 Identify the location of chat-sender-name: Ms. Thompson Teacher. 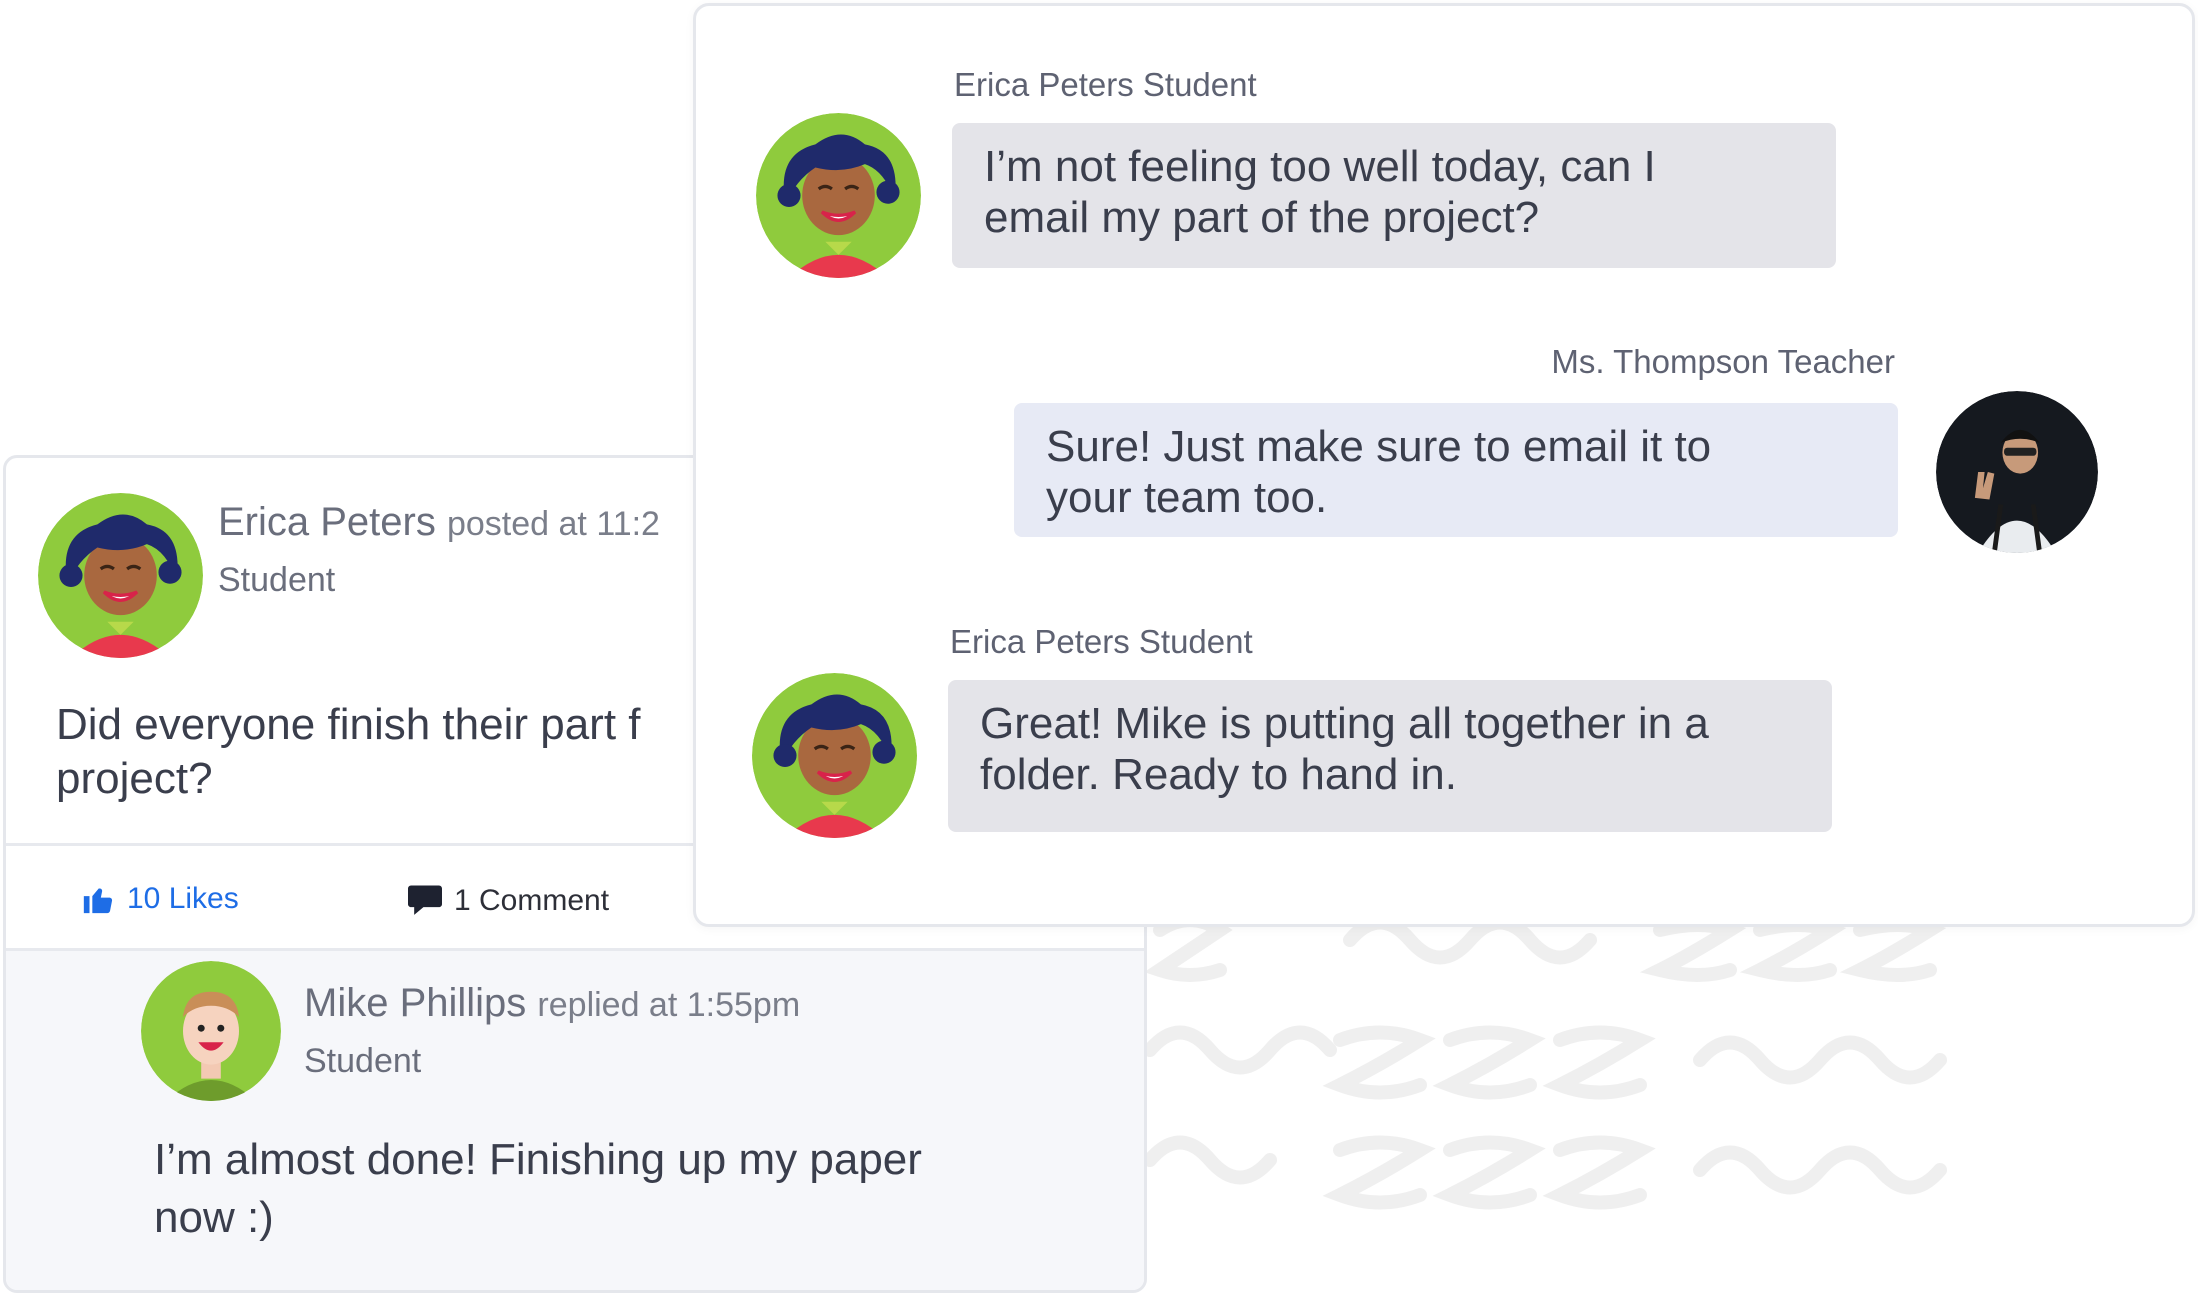
(1723, 361).